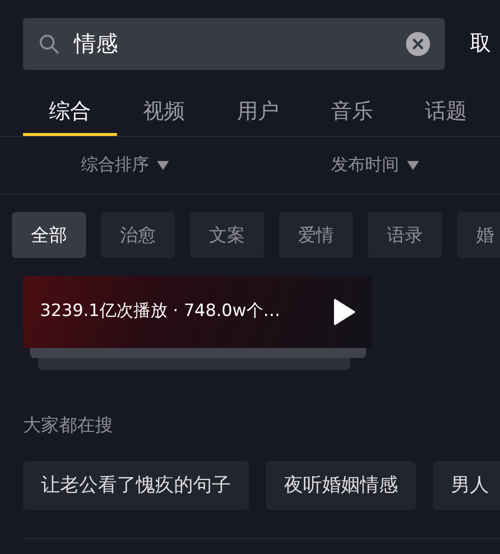 The image size is (500, 554). What do you see at coordinates (466, 485) in the screenshot?
I see `search-suggestion: 男人` at bounding box center [466, 485].